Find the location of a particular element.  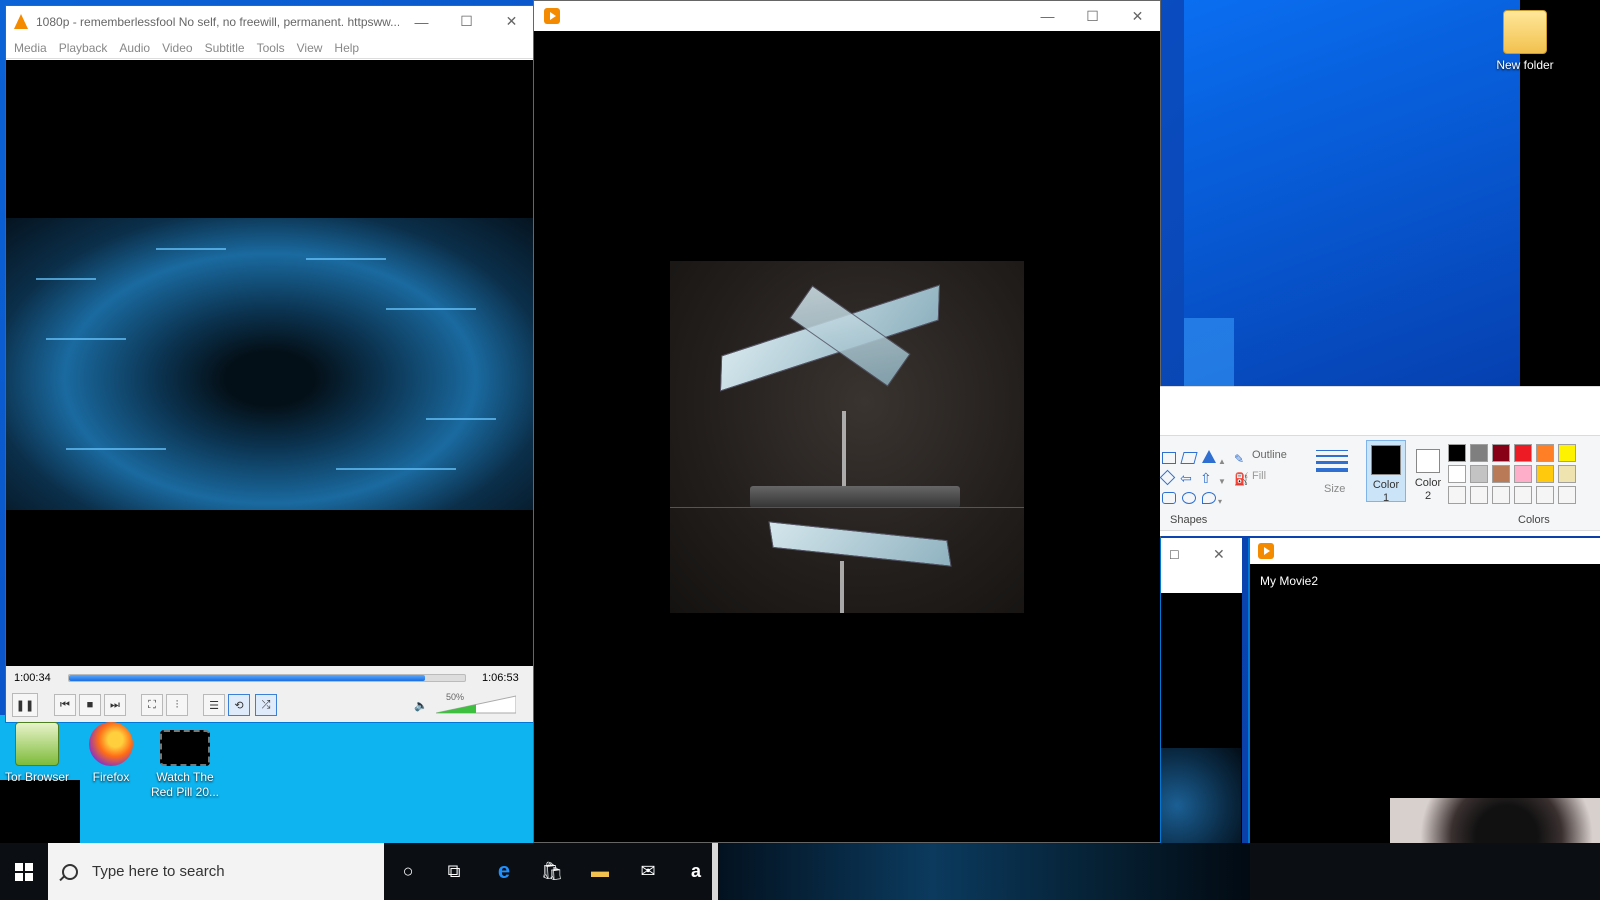

seek-bar is located at coordinates (267, 678).